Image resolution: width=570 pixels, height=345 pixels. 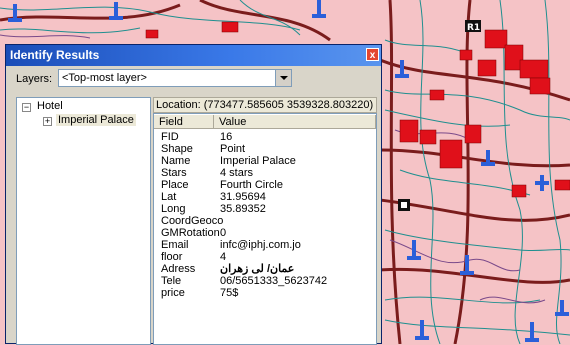 What do you see at coordinates (174, 173) in the screenshot?
I see `field-name: Stars` at bounding box center [174, 173].